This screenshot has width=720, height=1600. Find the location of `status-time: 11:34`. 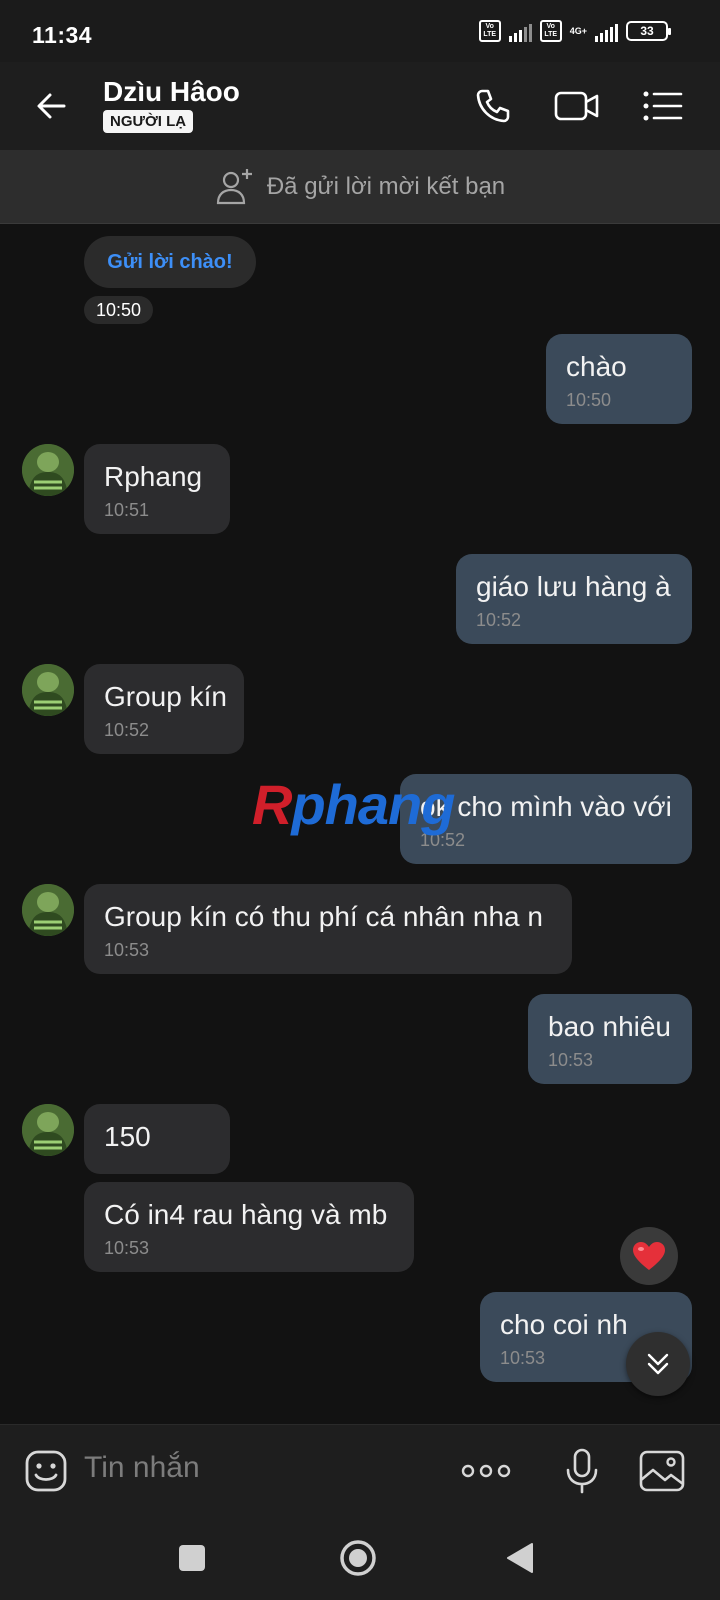

status-time: 11:34 is located at coordinates (62, 35).